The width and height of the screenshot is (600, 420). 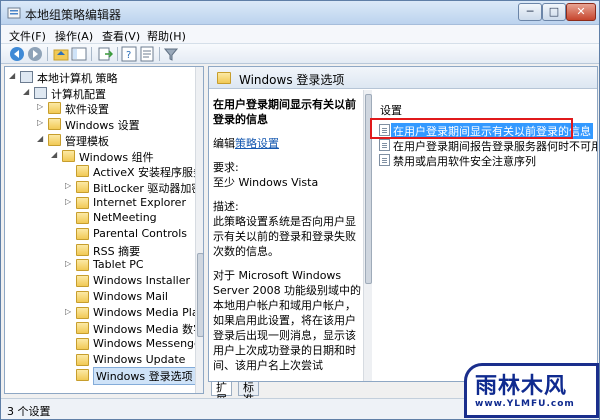 I want to click on description-text: 此策略设置系统是否向用户显示有关以前的登录和登录失败次数的信息。, so click(x=284, y=236).